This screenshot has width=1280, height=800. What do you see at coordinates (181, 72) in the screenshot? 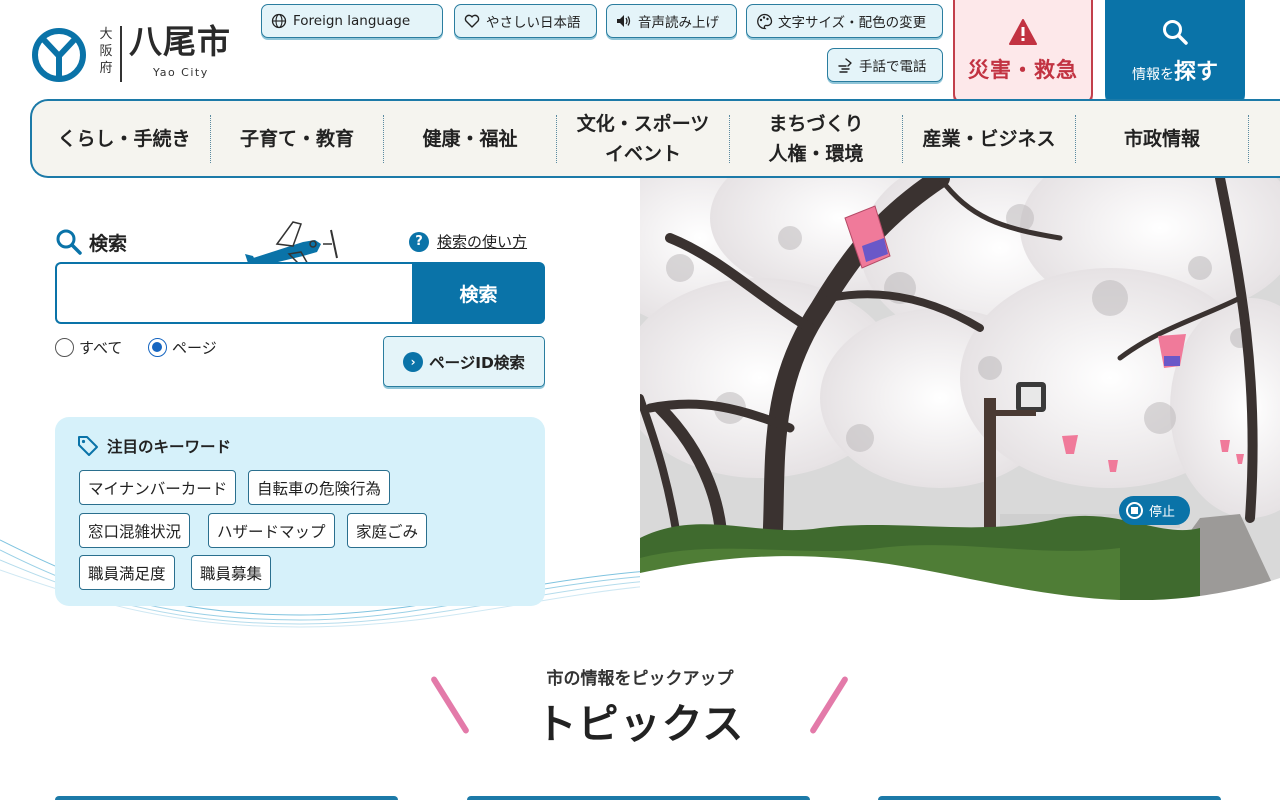
I see `logo-english-name: Yao City` at bounding box center [181, 72].